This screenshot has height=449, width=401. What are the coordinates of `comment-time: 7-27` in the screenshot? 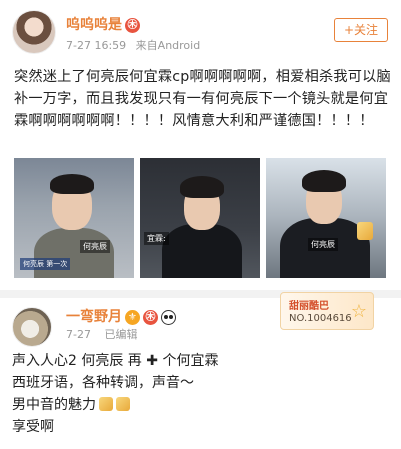 It's located at (78, 334).